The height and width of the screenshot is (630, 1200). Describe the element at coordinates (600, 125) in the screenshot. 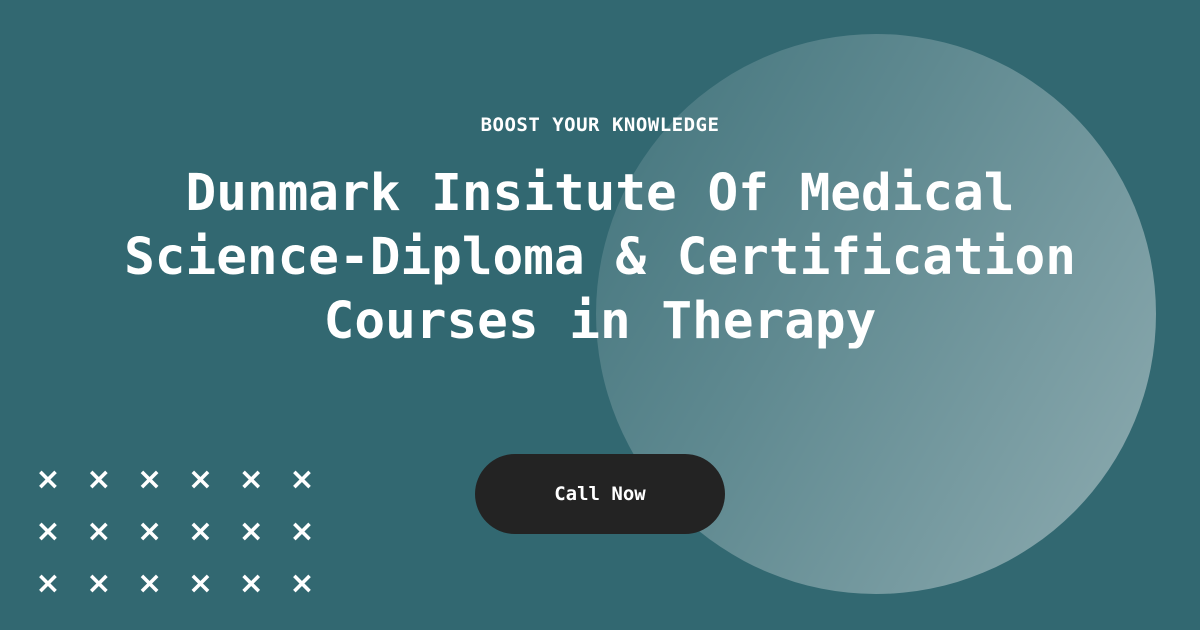

I see `eyebrow-text: BOOST YOUR KNOWLEDGE` at that location.